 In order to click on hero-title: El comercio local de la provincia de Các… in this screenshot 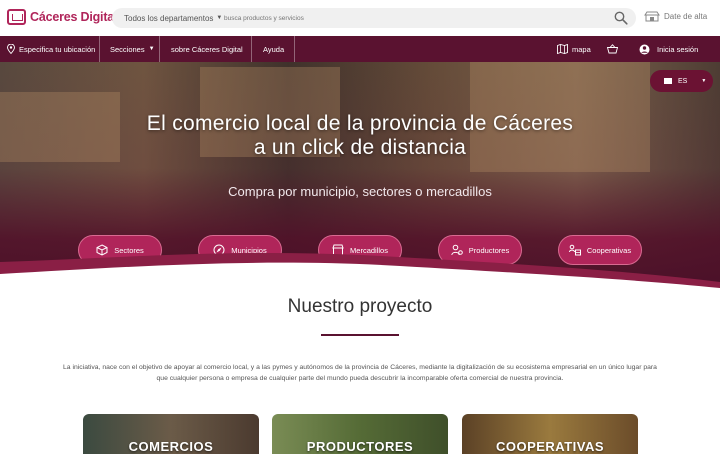, I will do `click(360, 136)`.